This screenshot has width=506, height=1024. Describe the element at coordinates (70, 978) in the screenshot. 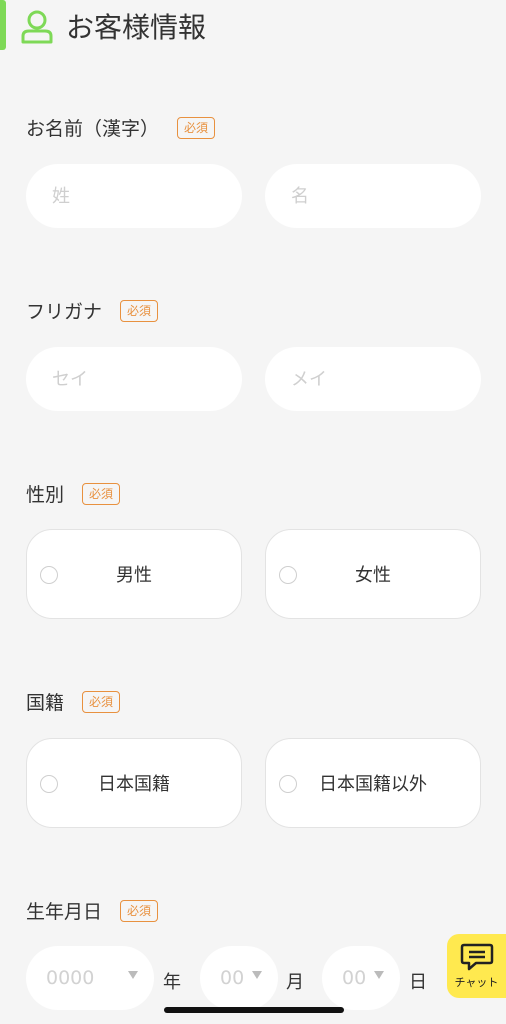

I see `birth-year-value: 0000` at that location.